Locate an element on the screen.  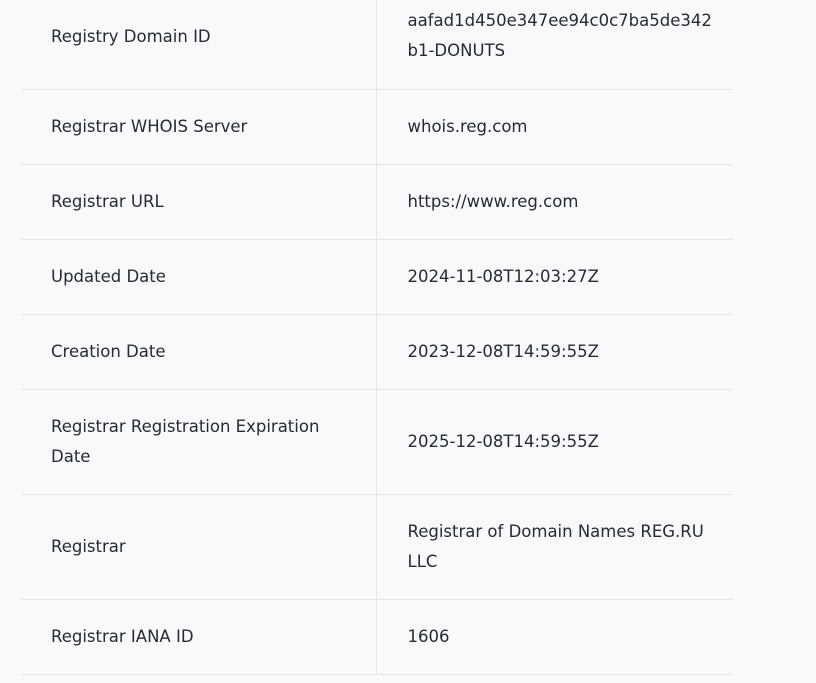
registrar-url-label: Registrar URL is located at coordinates (107, 201).